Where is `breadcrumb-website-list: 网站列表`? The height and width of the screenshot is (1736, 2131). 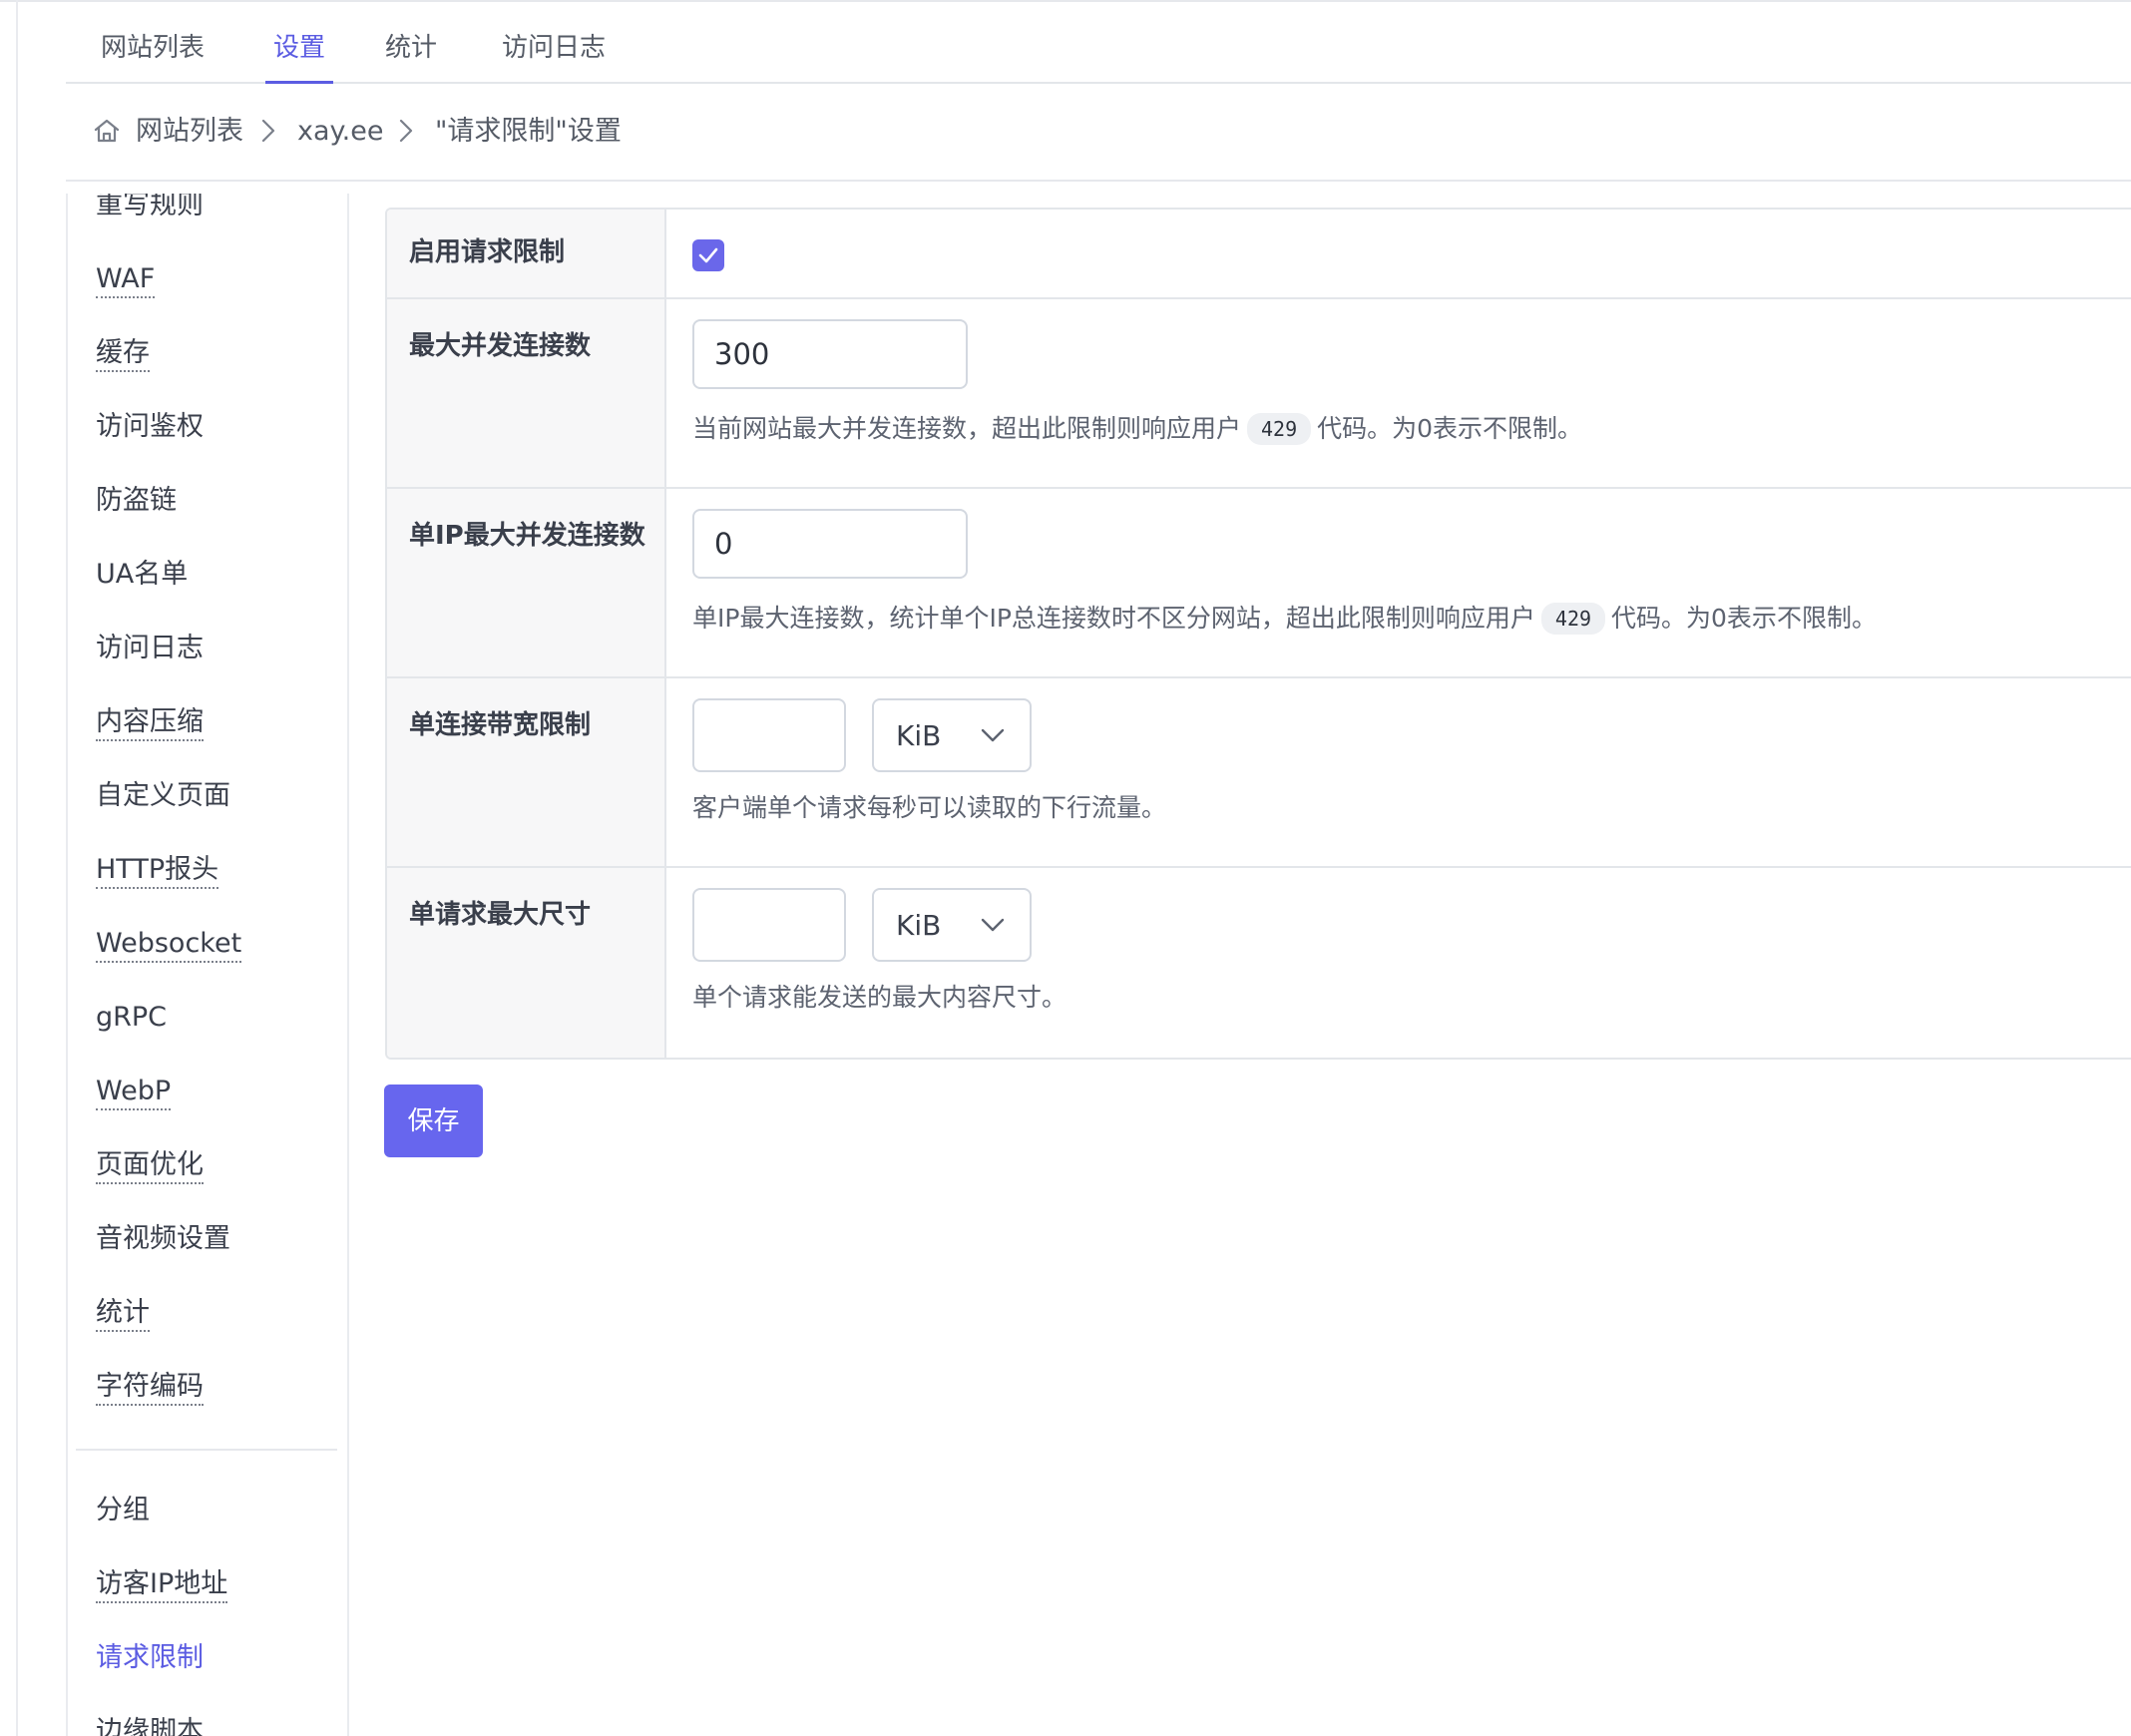 breadcrumb-website-list: 网站列表 is located at coordinates (189, 132).